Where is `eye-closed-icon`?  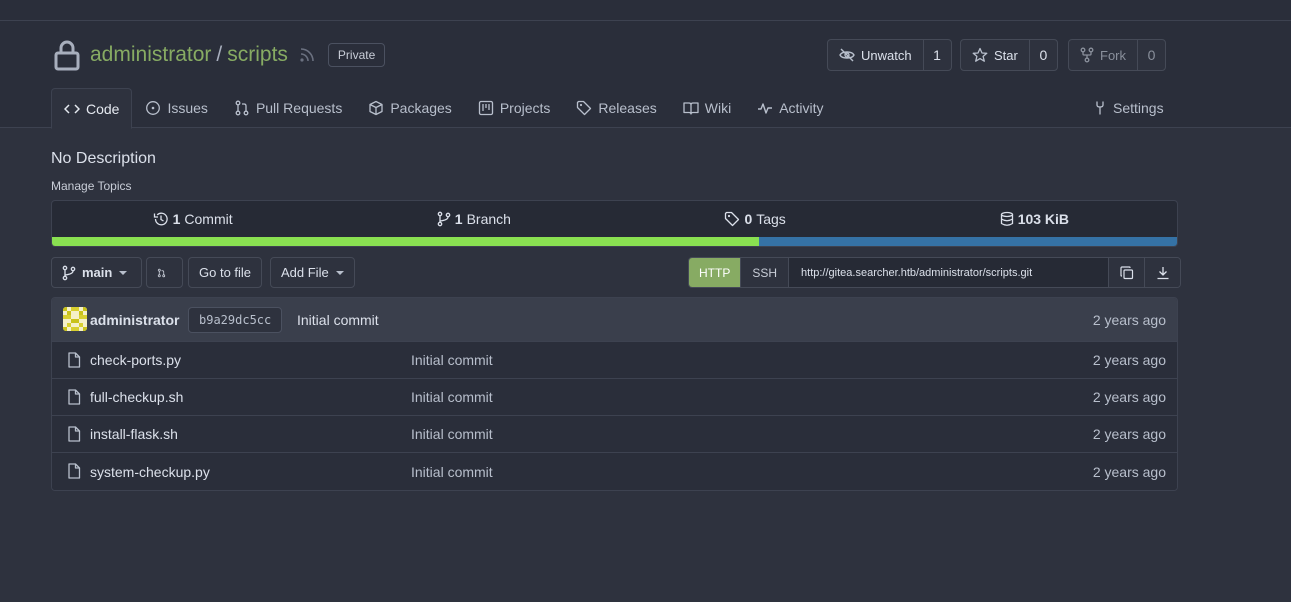
eye-closed-icon is located at coordinates (847, 55).